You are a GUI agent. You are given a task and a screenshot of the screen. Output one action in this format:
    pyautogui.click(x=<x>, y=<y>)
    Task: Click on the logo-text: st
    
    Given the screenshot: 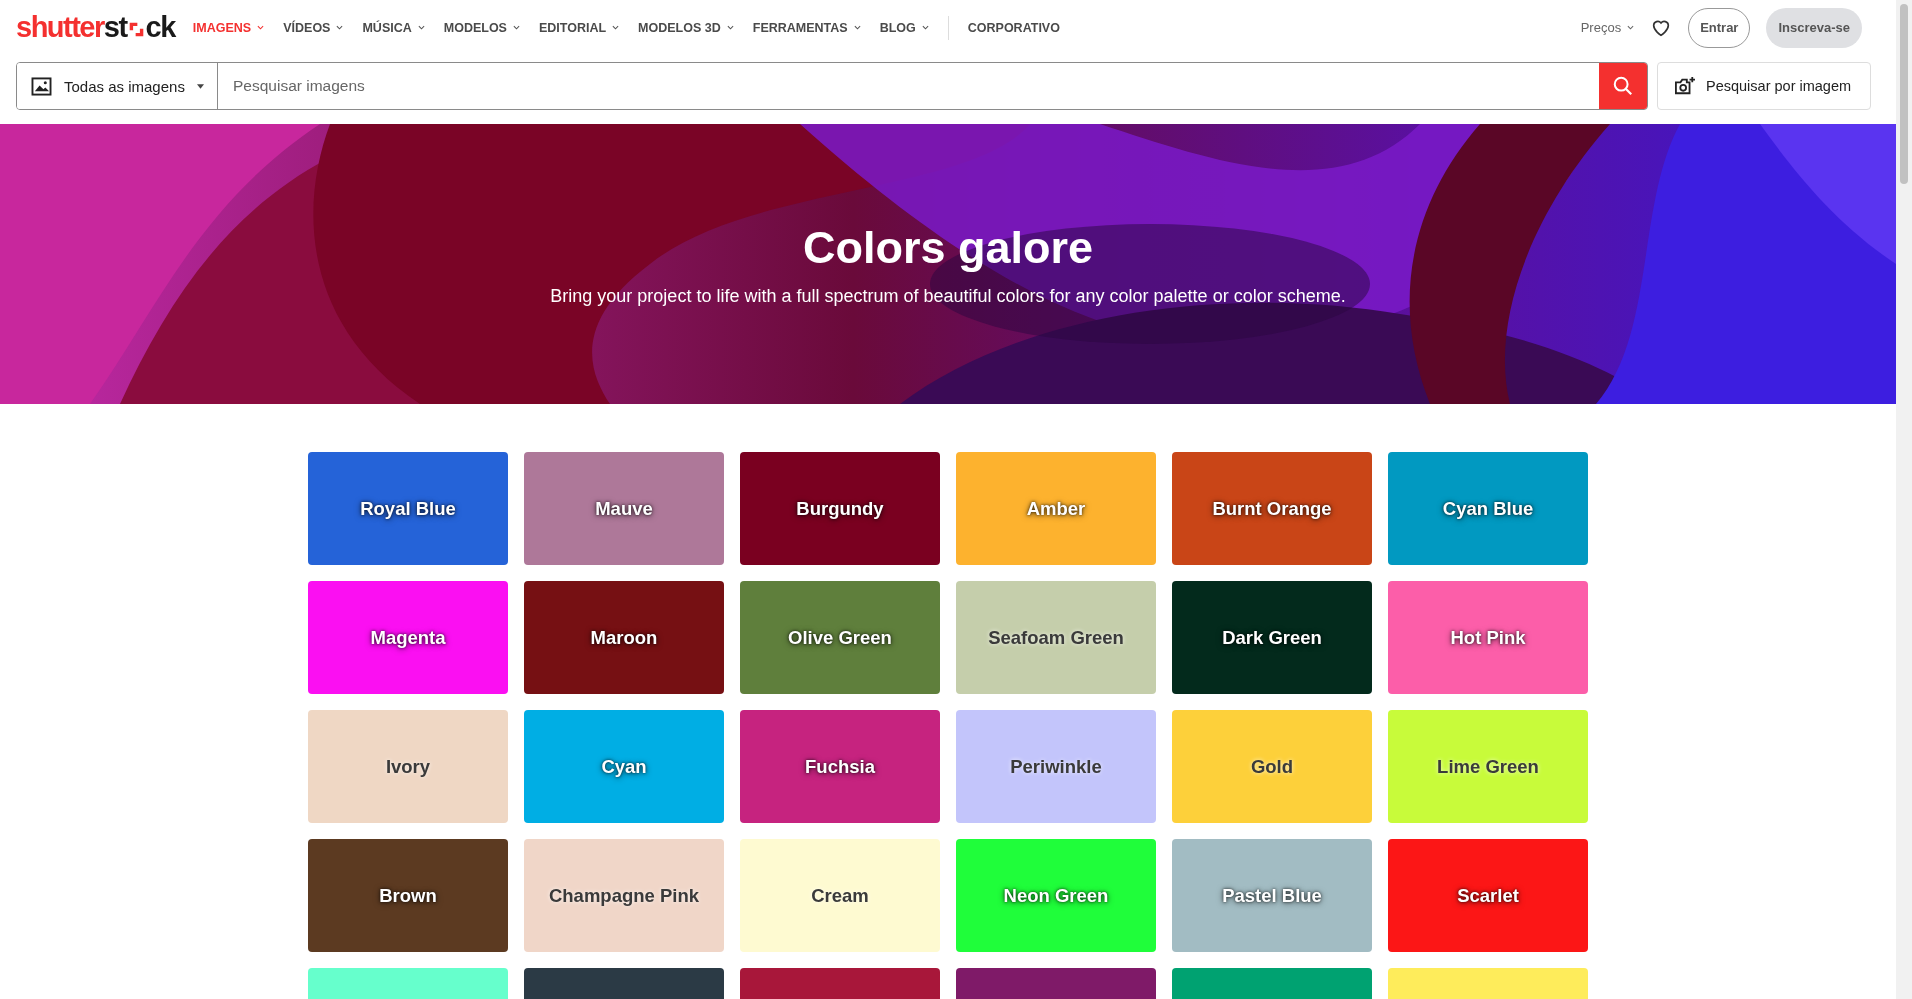 What is the action you would take?
    pyautogui.click(x=115, y=27)
    